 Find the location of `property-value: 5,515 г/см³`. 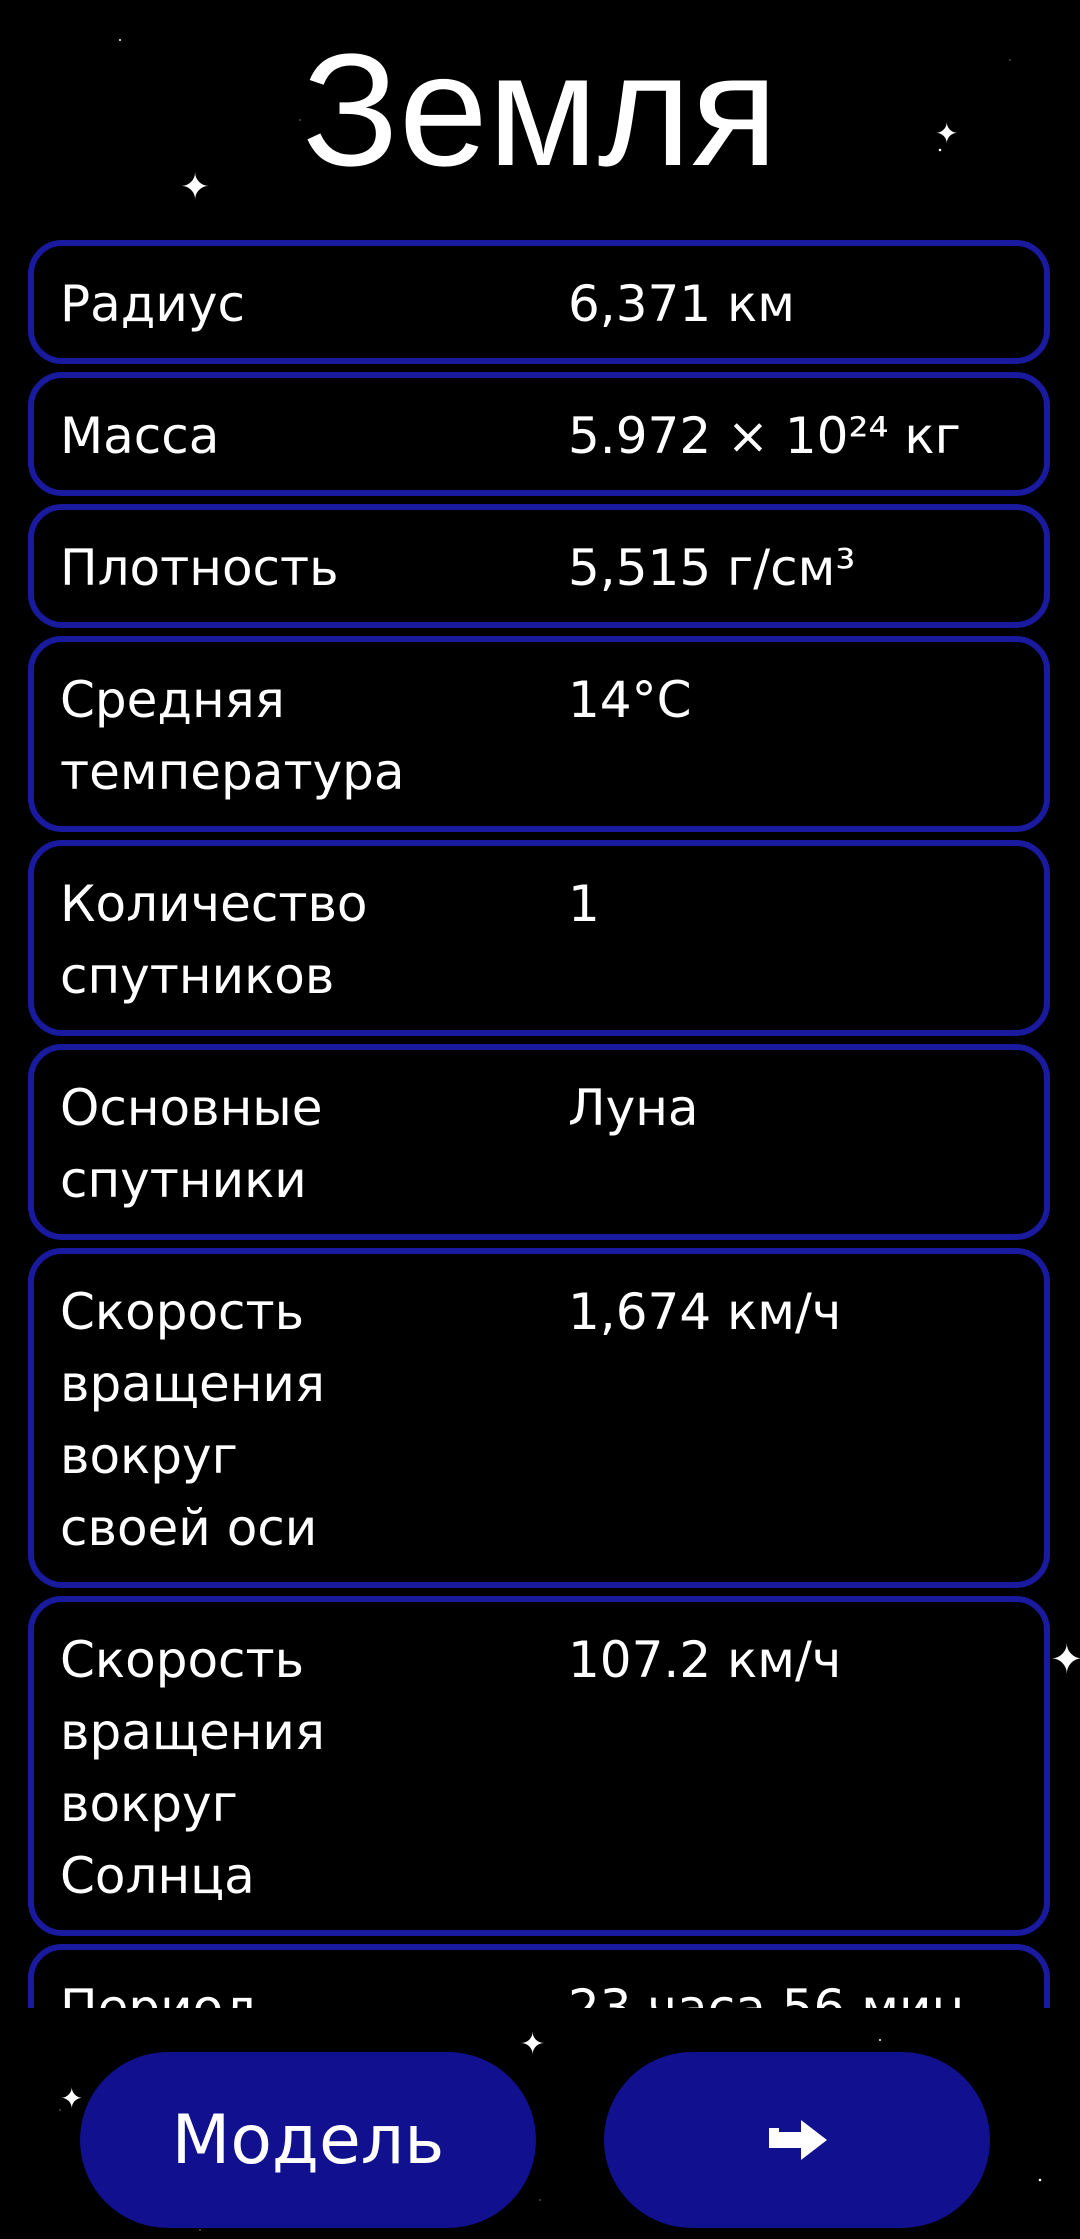

property-value: 5,515 г/см³ is located at coordinates (712, 568).